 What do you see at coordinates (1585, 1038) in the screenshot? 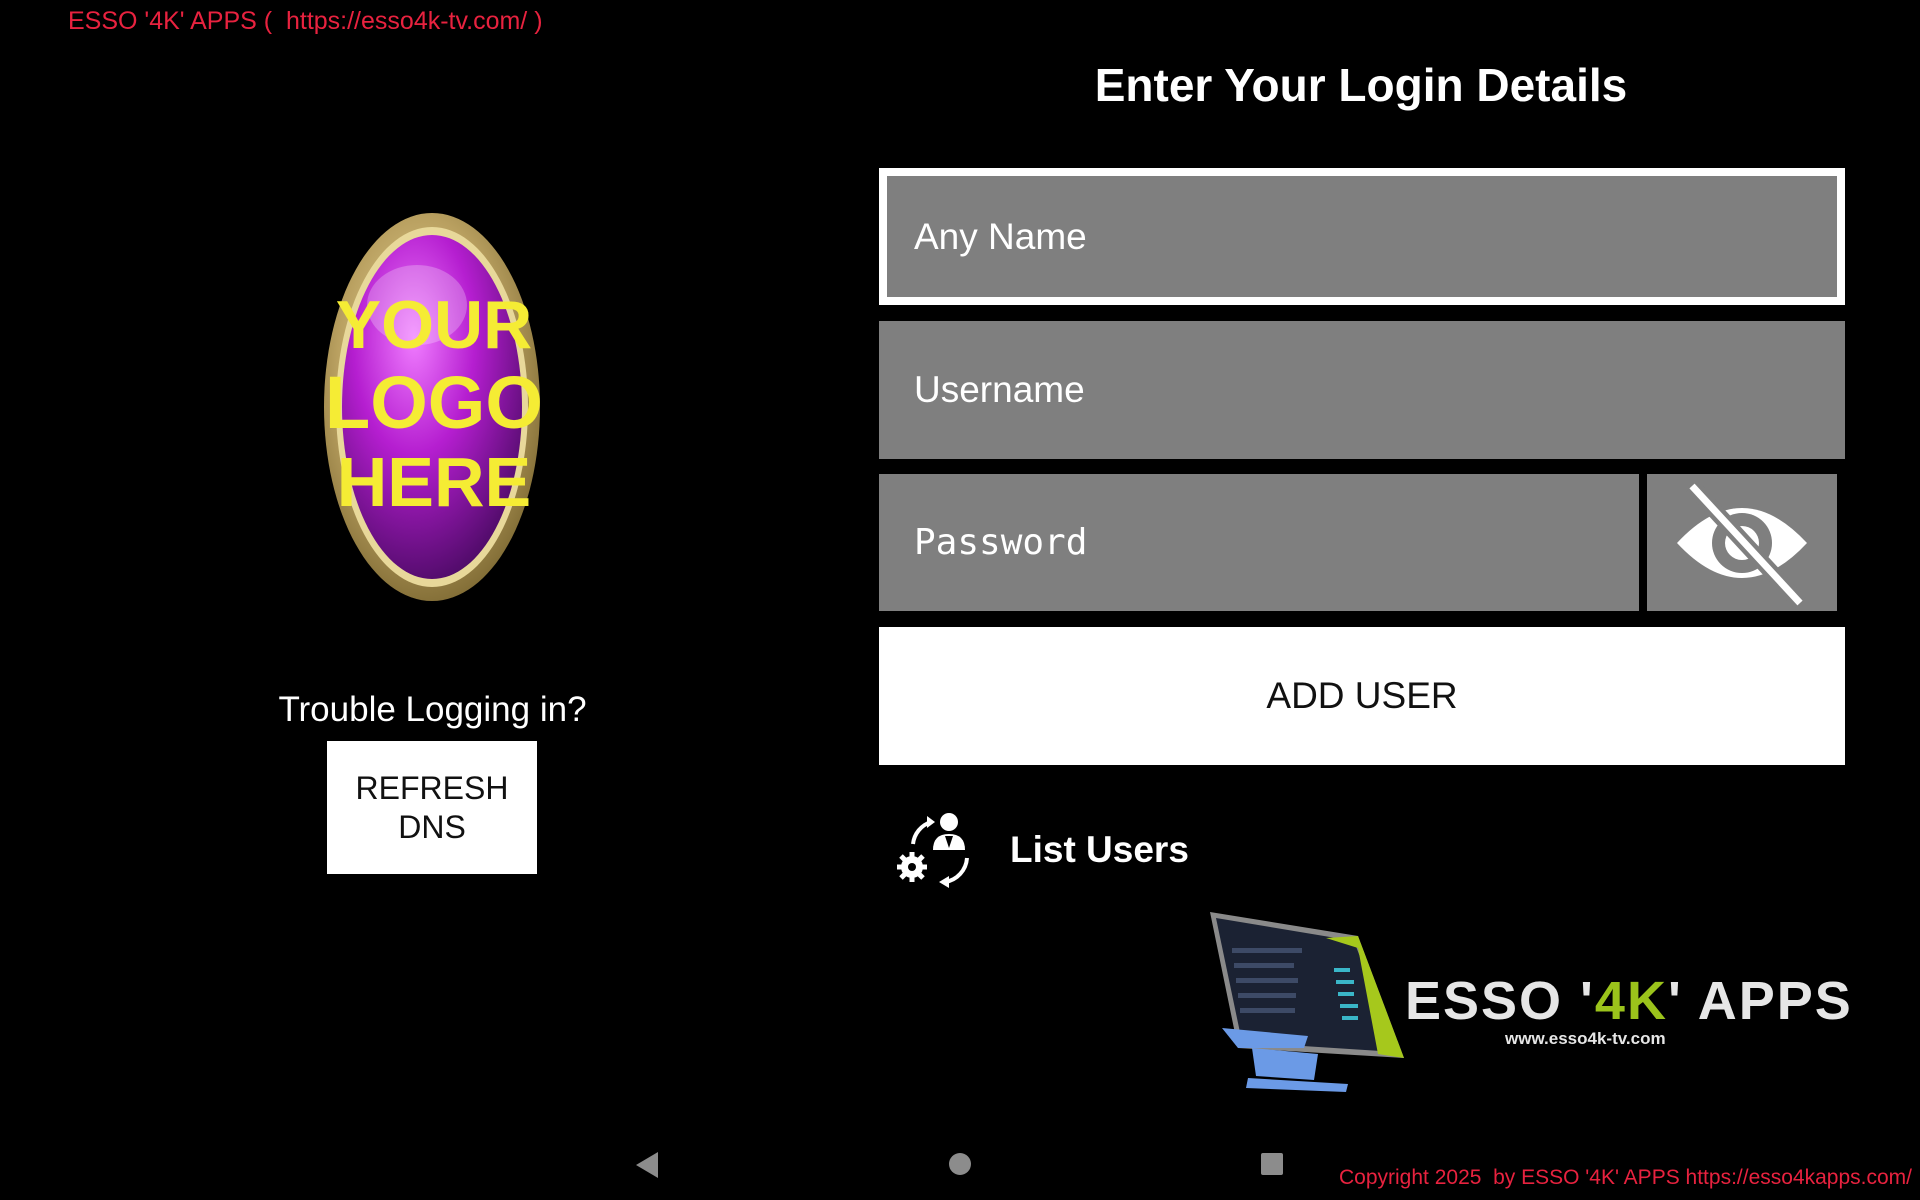
I see `brand-url: www.esso4k-tv.com` at bounding box center [1585, 1038].